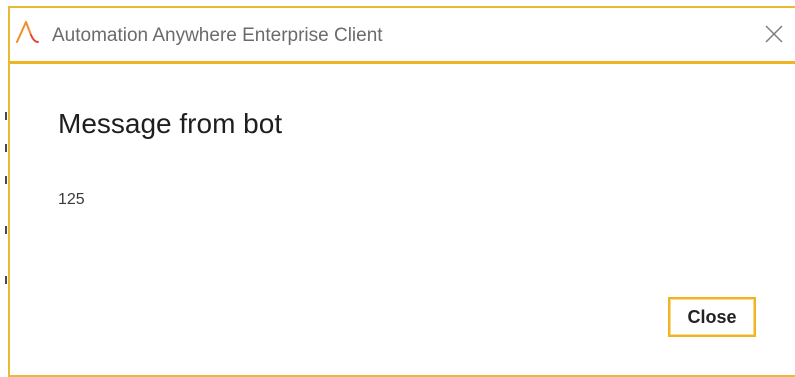 Image resolution: width=795 pixels, height=377 pixels. Describe the element at coordinates (4, 188) in the screenshot. I see `background-window-edge` at that location.